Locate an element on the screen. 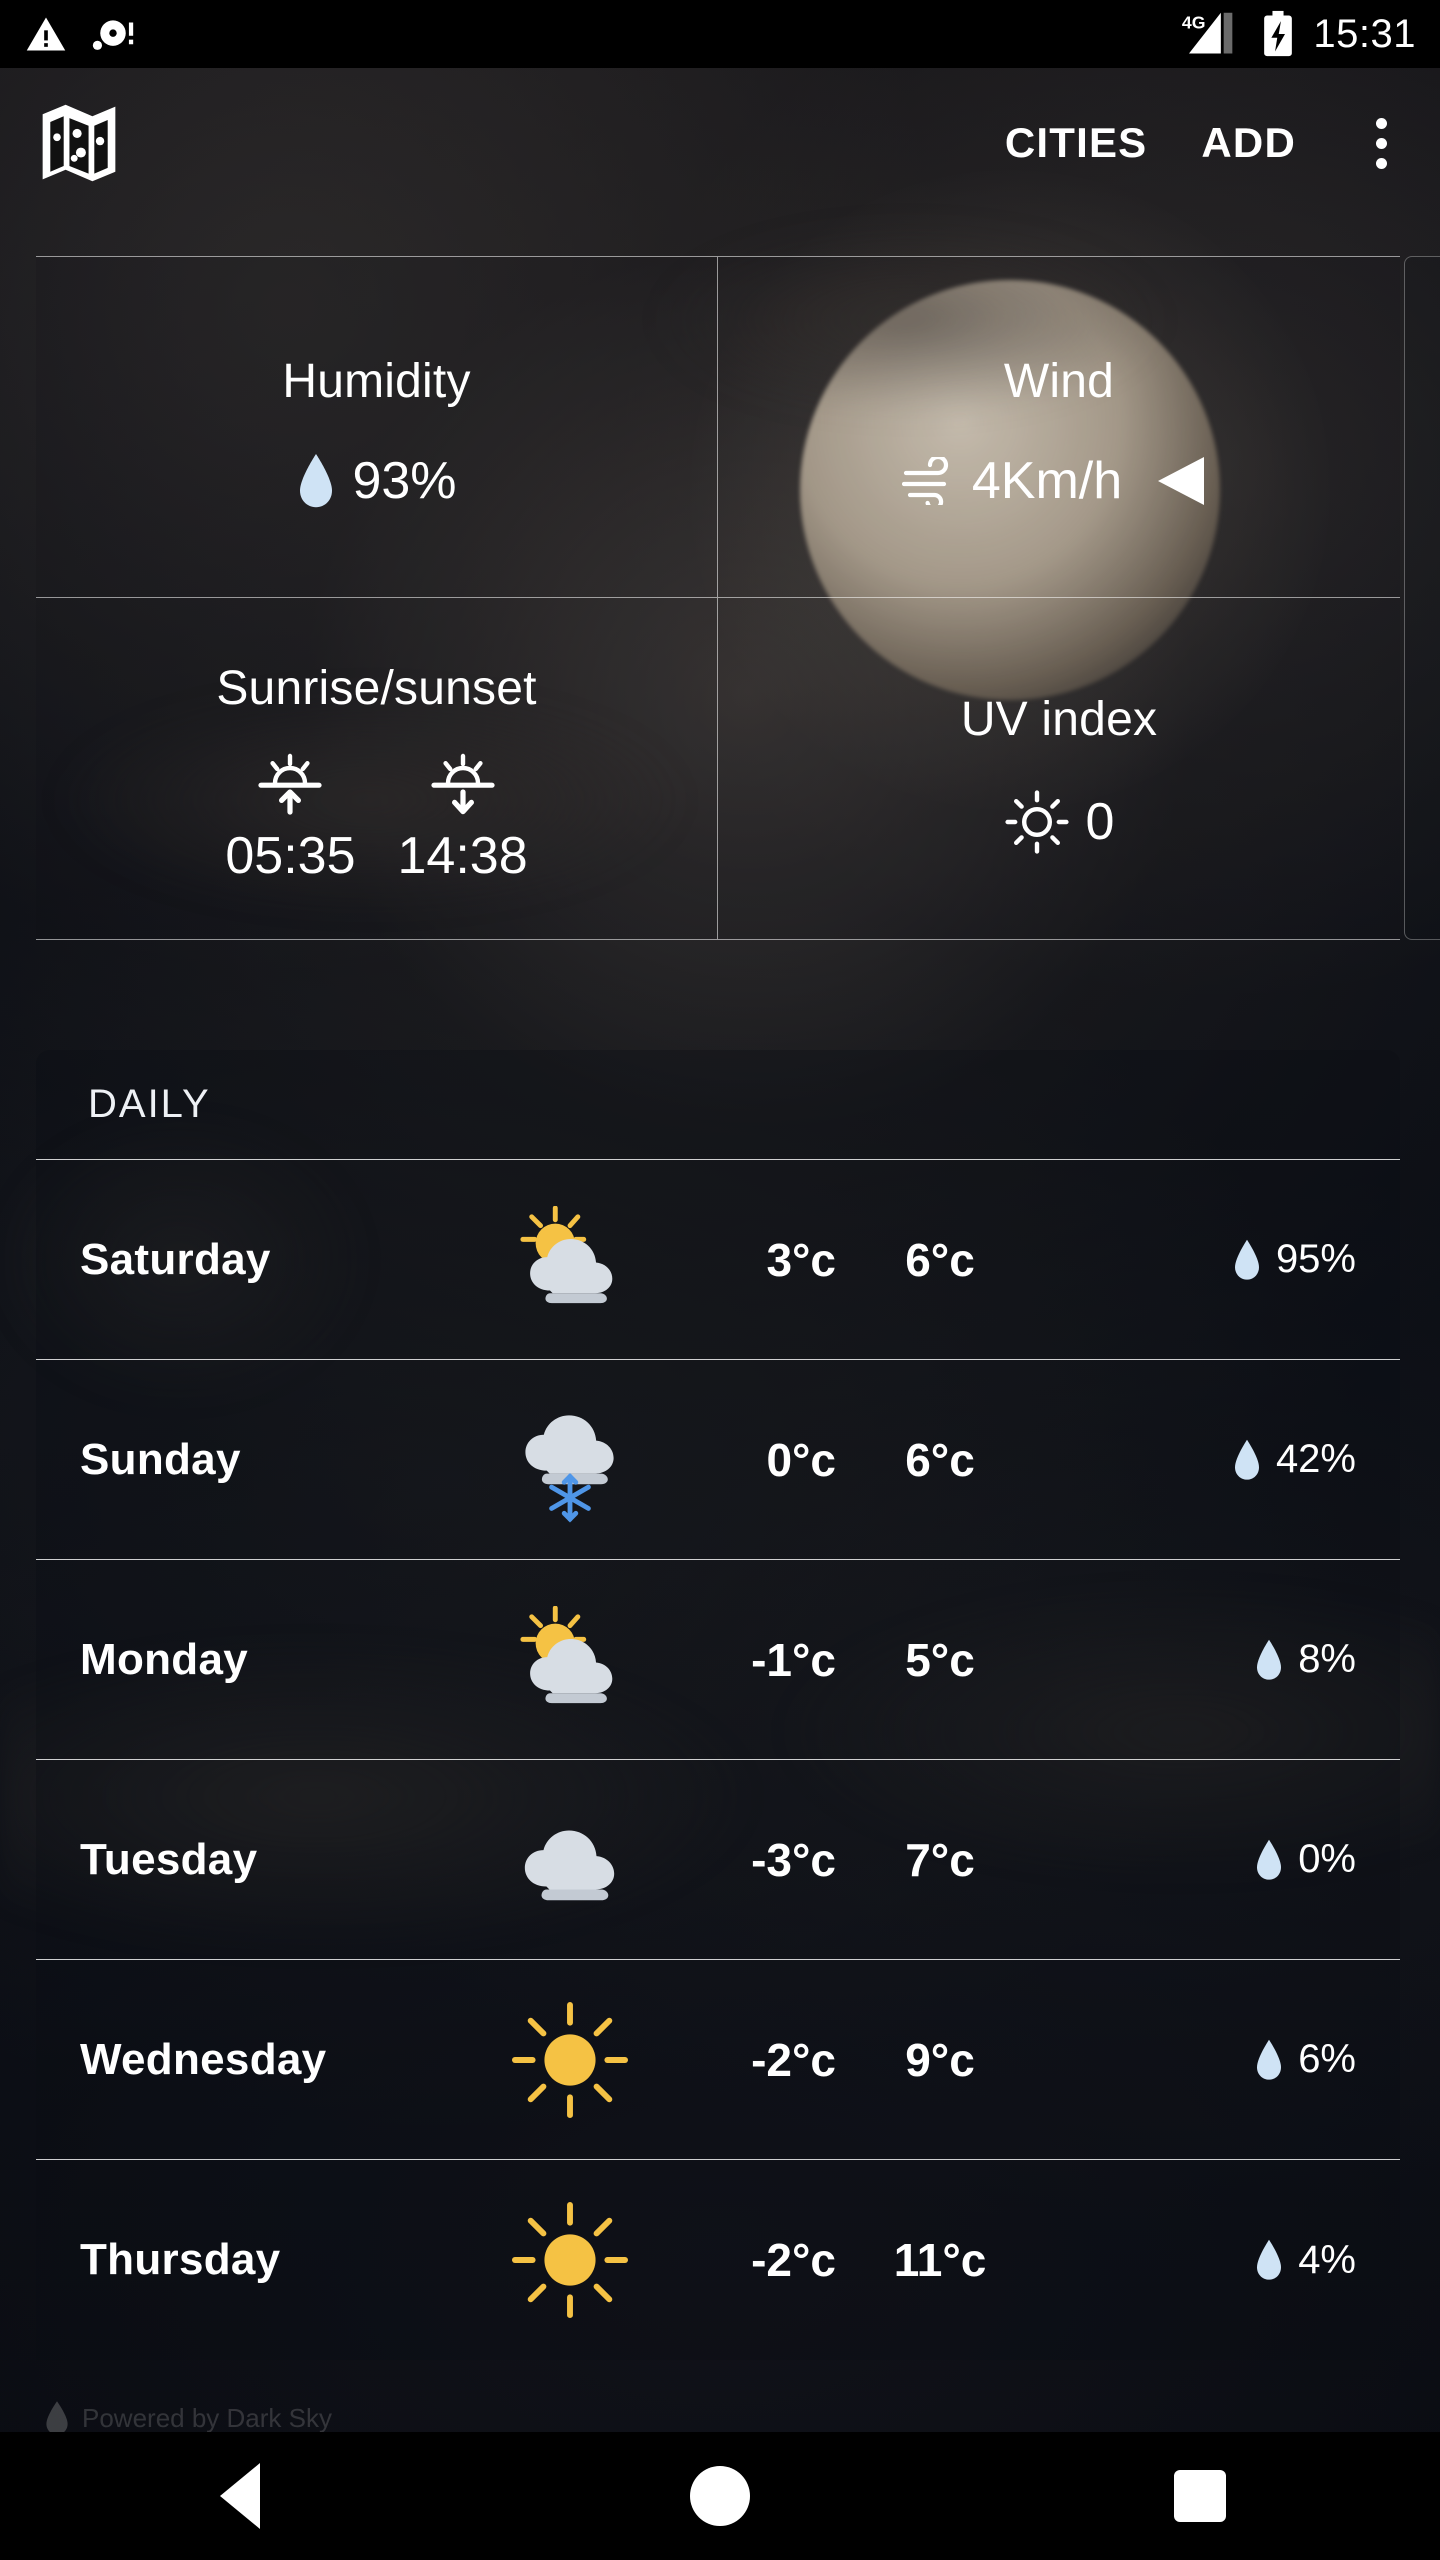 The width and height of the screenshot is (1440, 2560). dark-sky-credit: Powered by Dark Sky is located at coordinates (188, 2418).